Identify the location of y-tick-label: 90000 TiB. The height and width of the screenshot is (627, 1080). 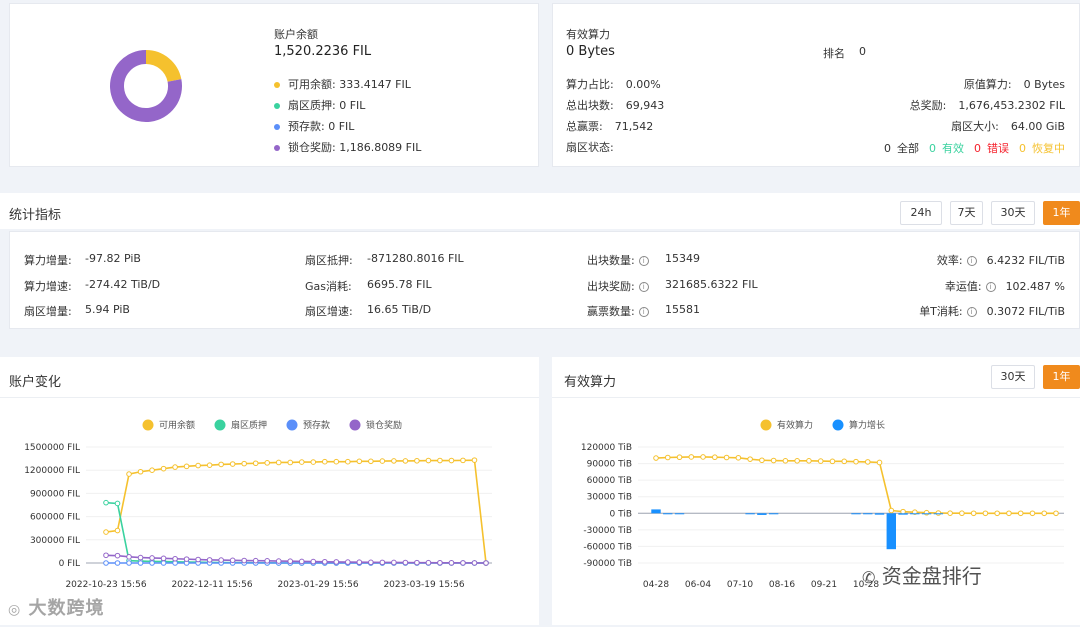
(609, 465).